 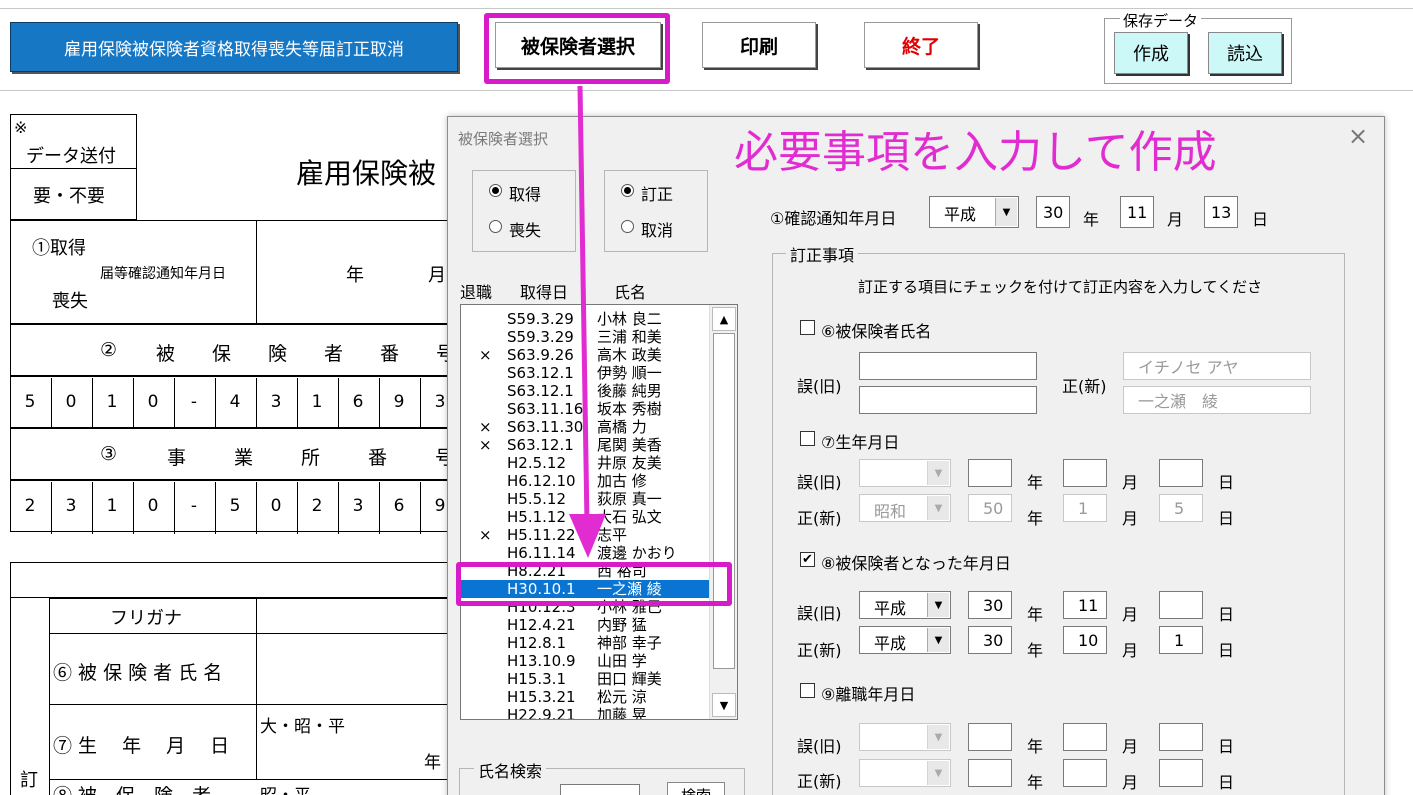 I want to click on radio-acq, so click(x=495, y=190).